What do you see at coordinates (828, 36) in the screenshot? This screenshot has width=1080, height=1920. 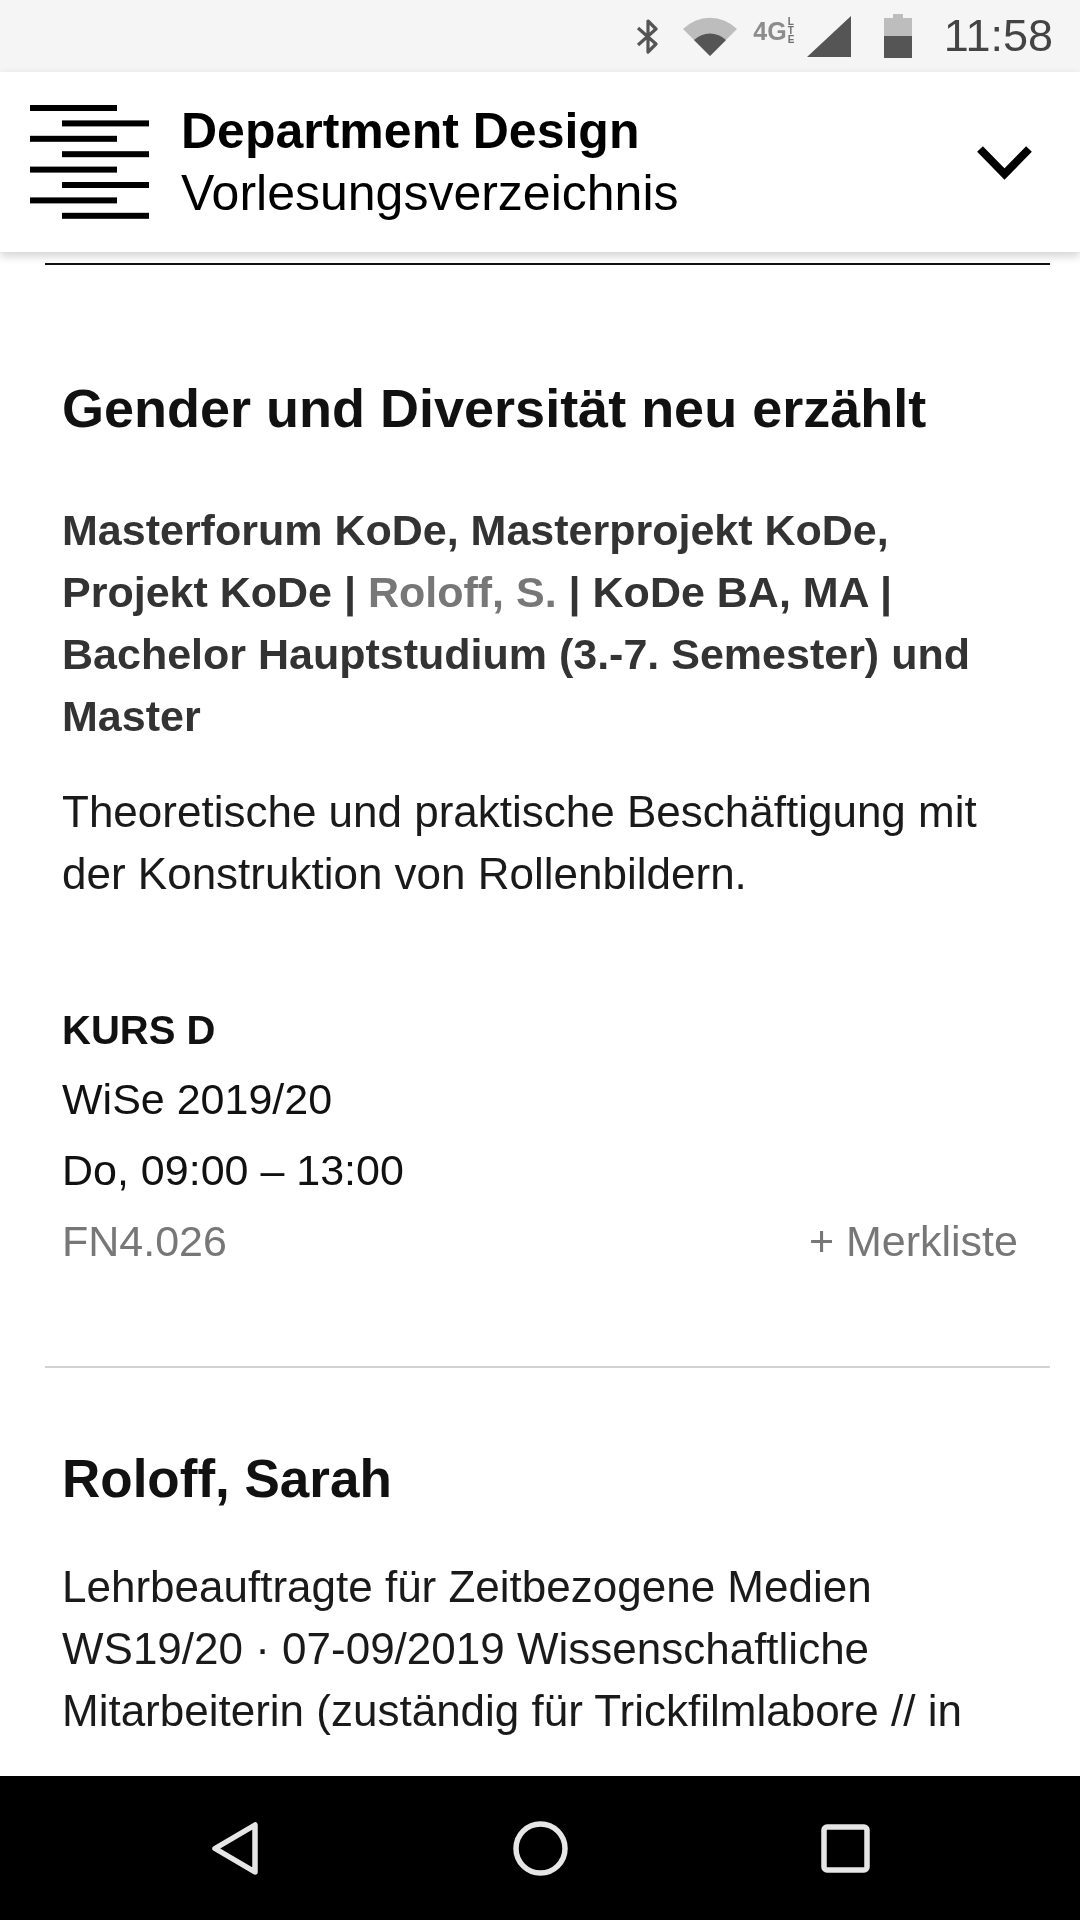 I see `signal-icon` at bounding box center [828, 36].